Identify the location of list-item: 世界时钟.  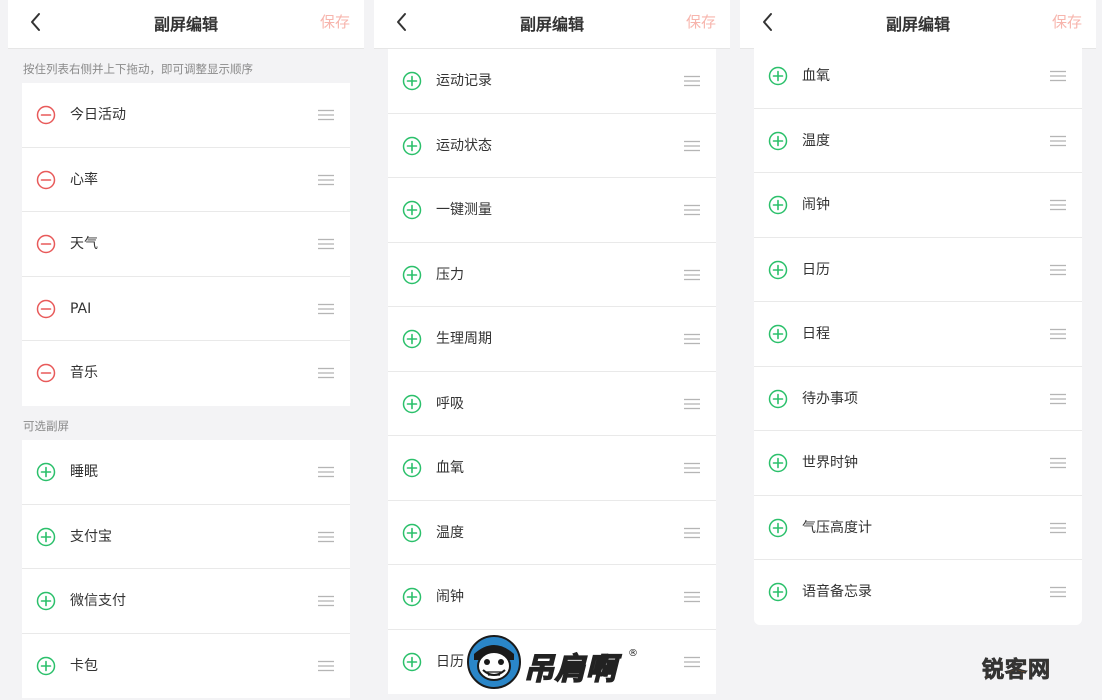
(918, 463).